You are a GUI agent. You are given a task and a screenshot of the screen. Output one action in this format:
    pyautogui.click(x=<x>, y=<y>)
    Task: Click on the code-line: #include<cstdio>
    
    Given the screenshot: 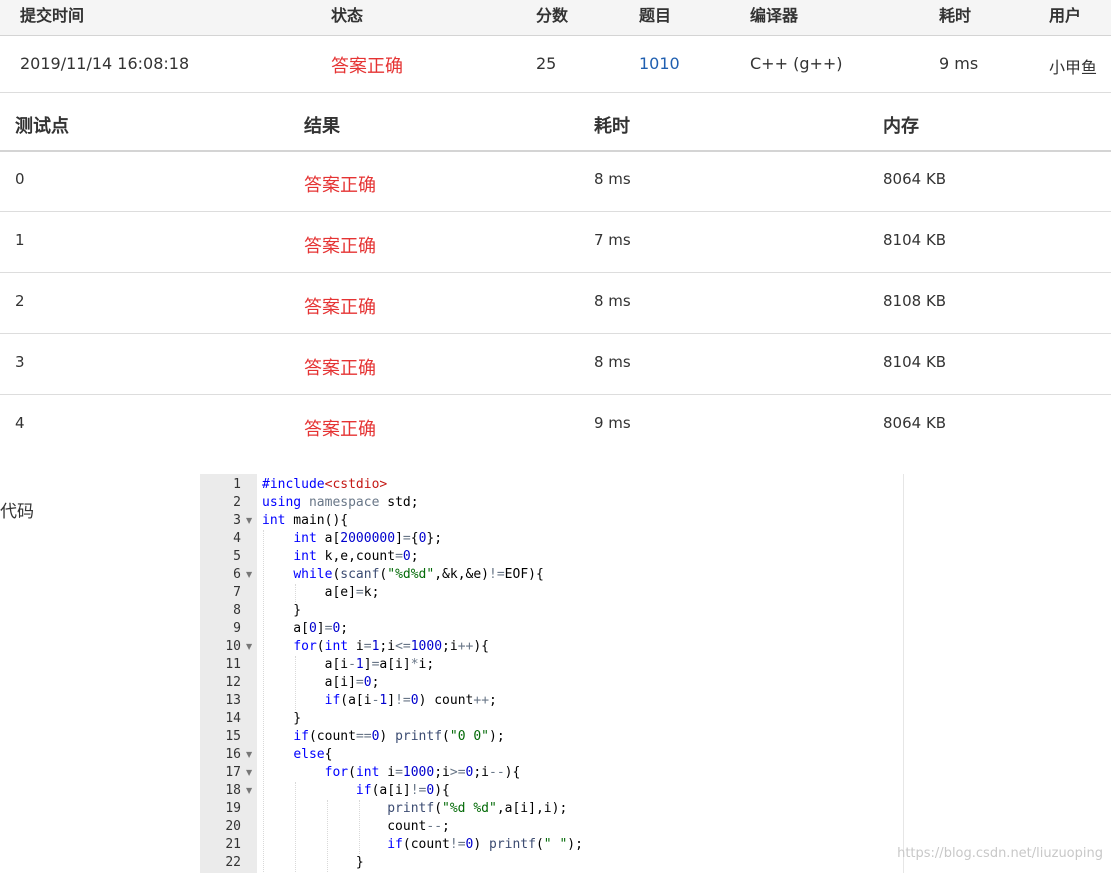 What is the action you would take?
    pyautogui.click(x=325, y=484)
    